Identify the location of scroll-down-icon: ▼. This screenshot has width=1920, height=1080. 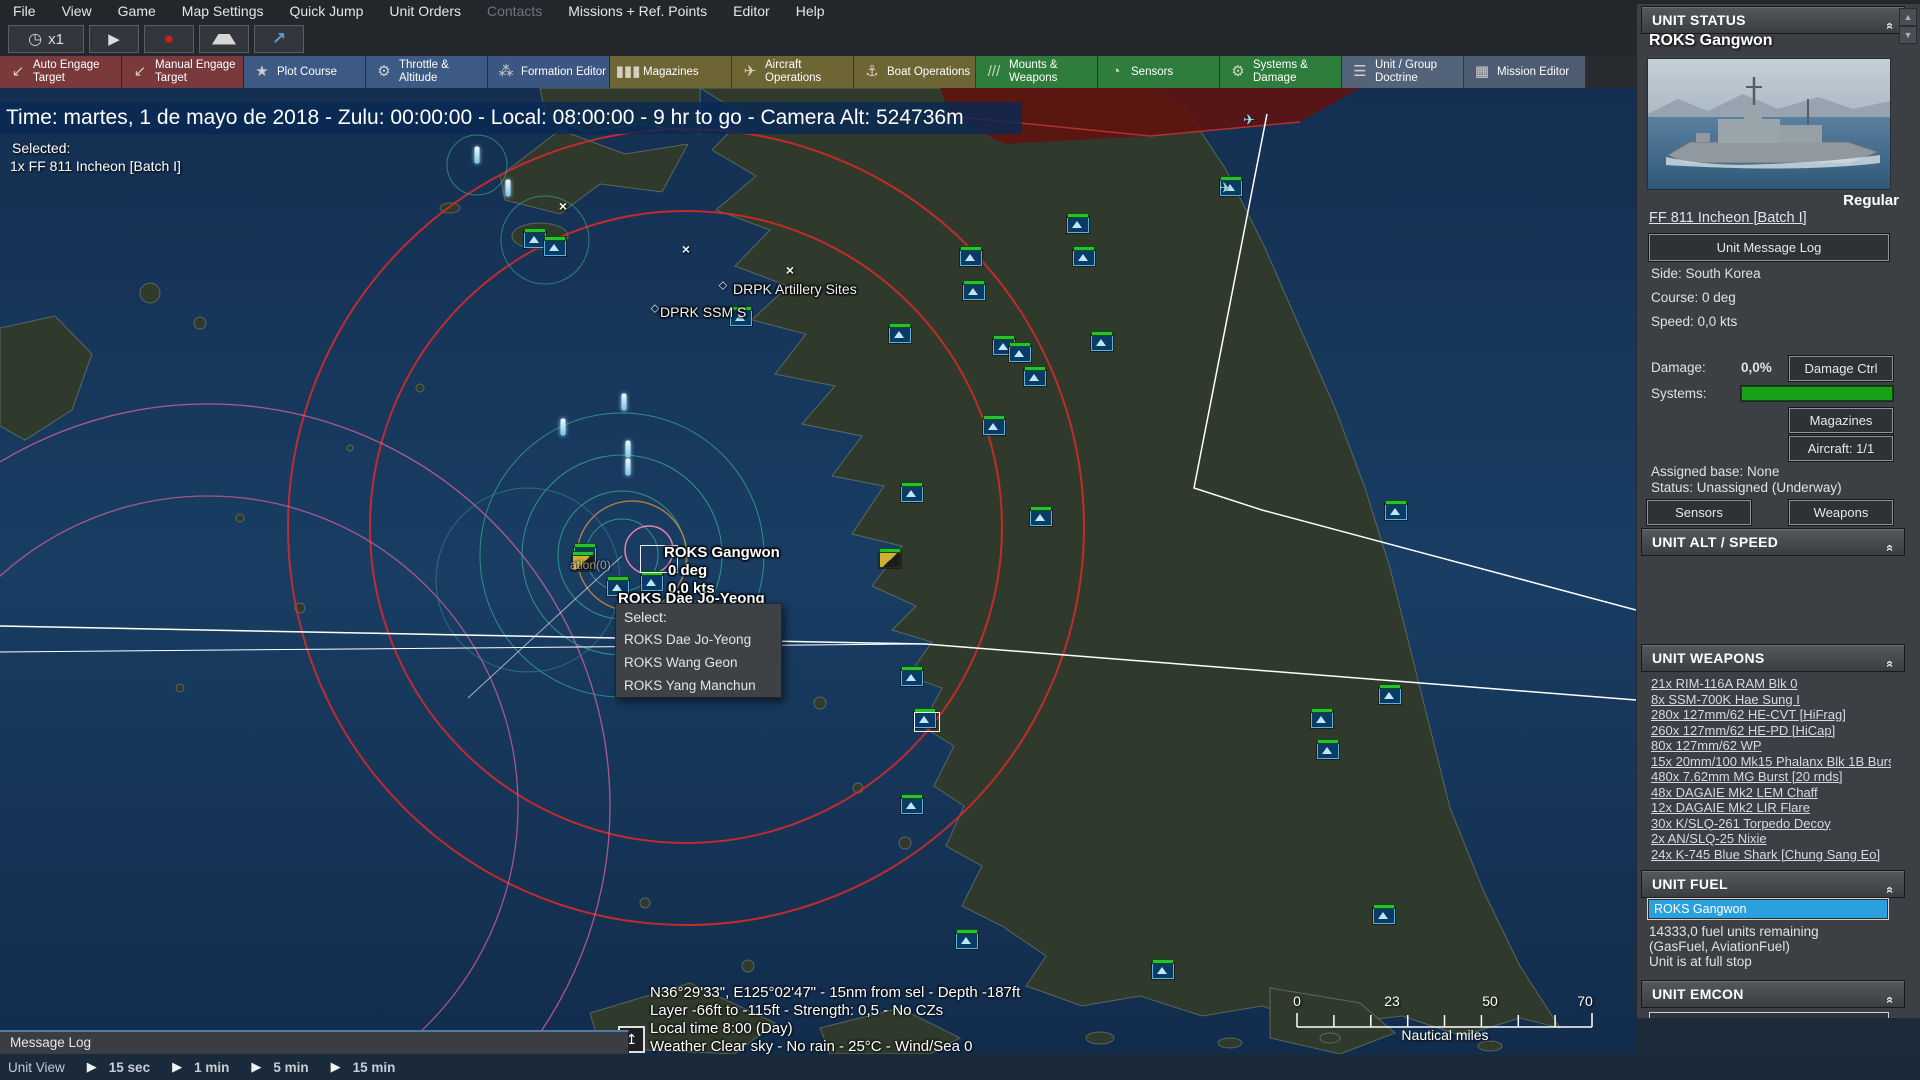
(1908, 35).